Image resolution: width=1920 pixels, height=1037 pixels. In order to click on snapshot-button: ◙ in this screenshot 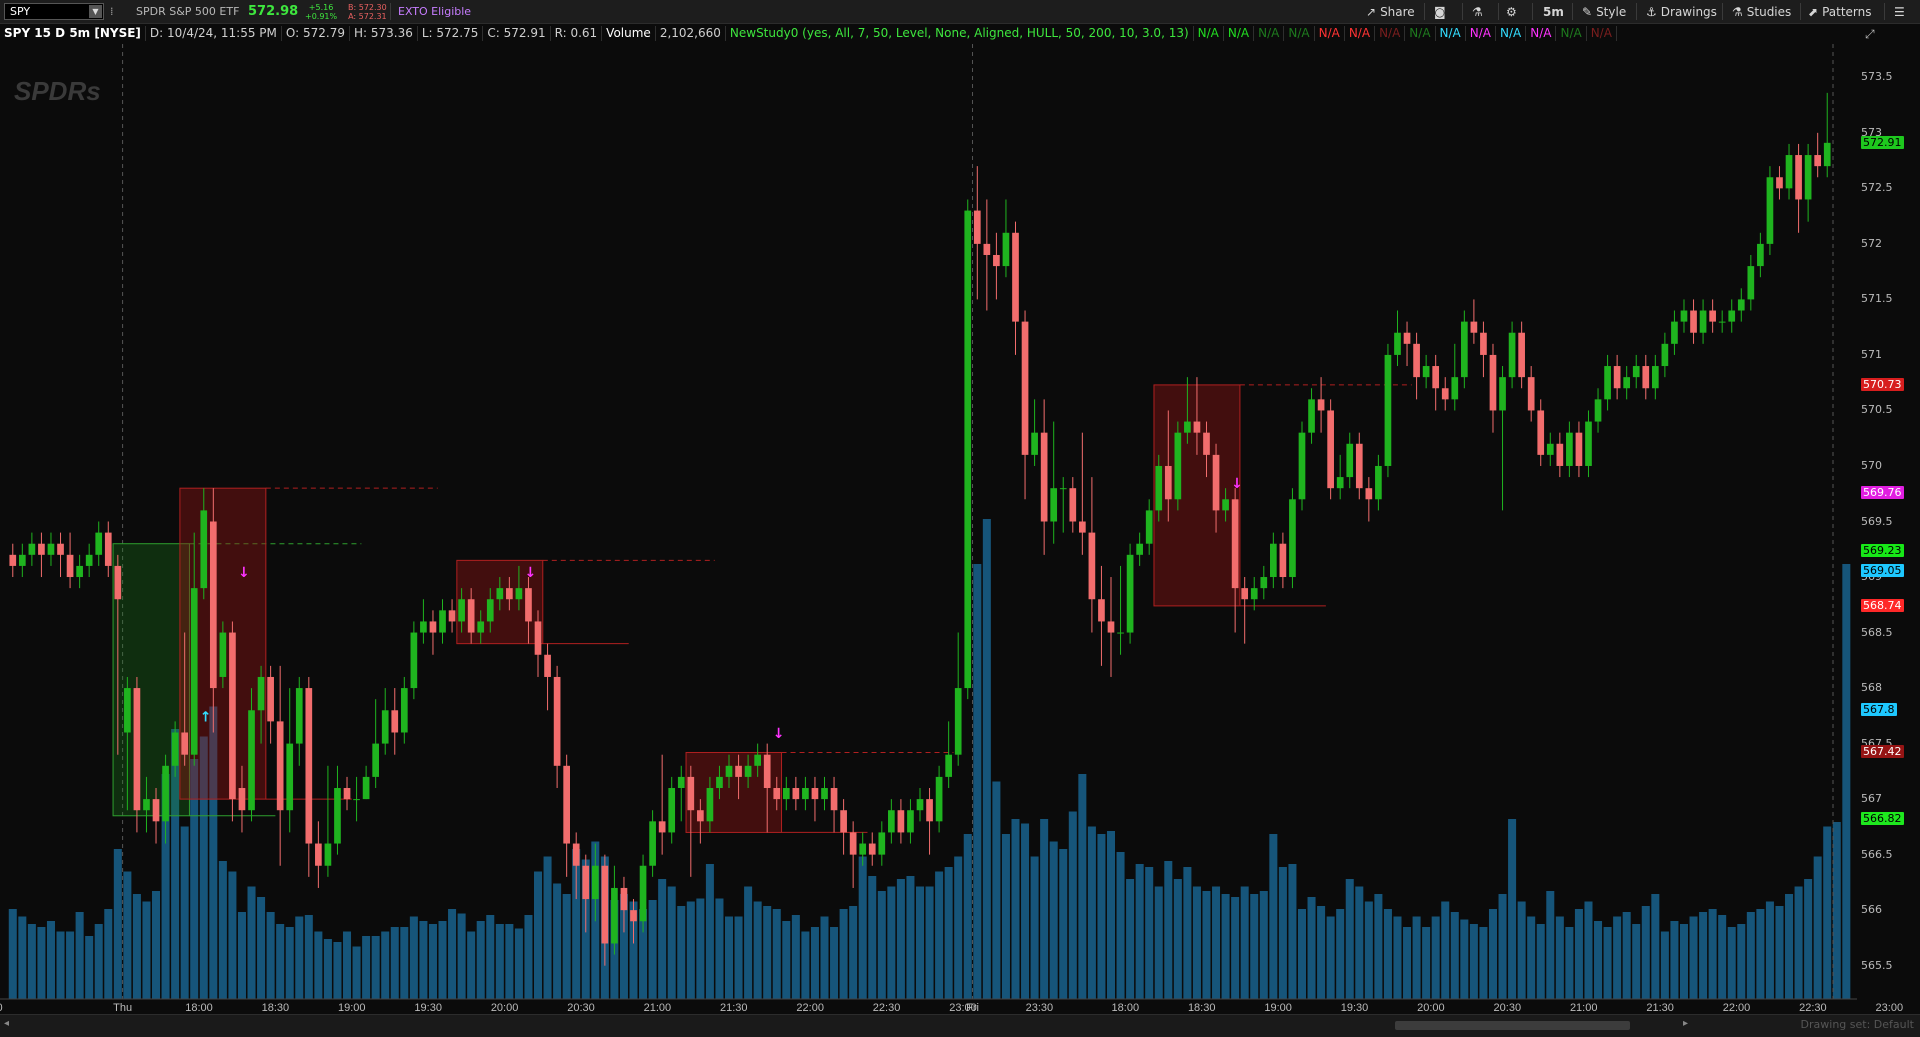, I will do `click(1440, 11)`.